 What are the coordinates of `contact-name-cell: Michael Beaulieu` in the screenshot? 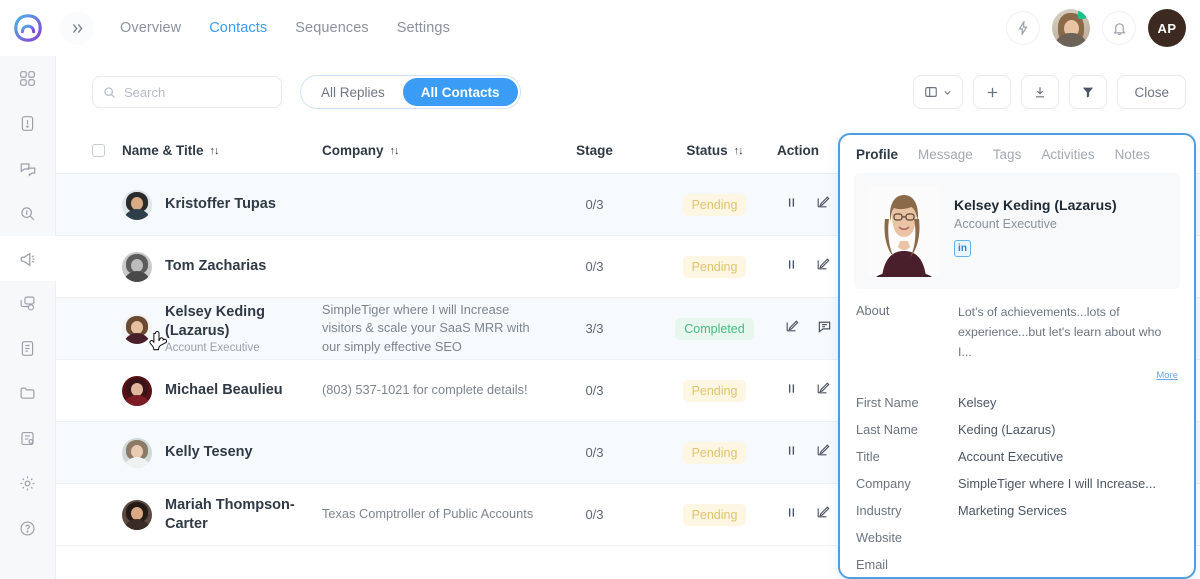 It's located at (224, 390).